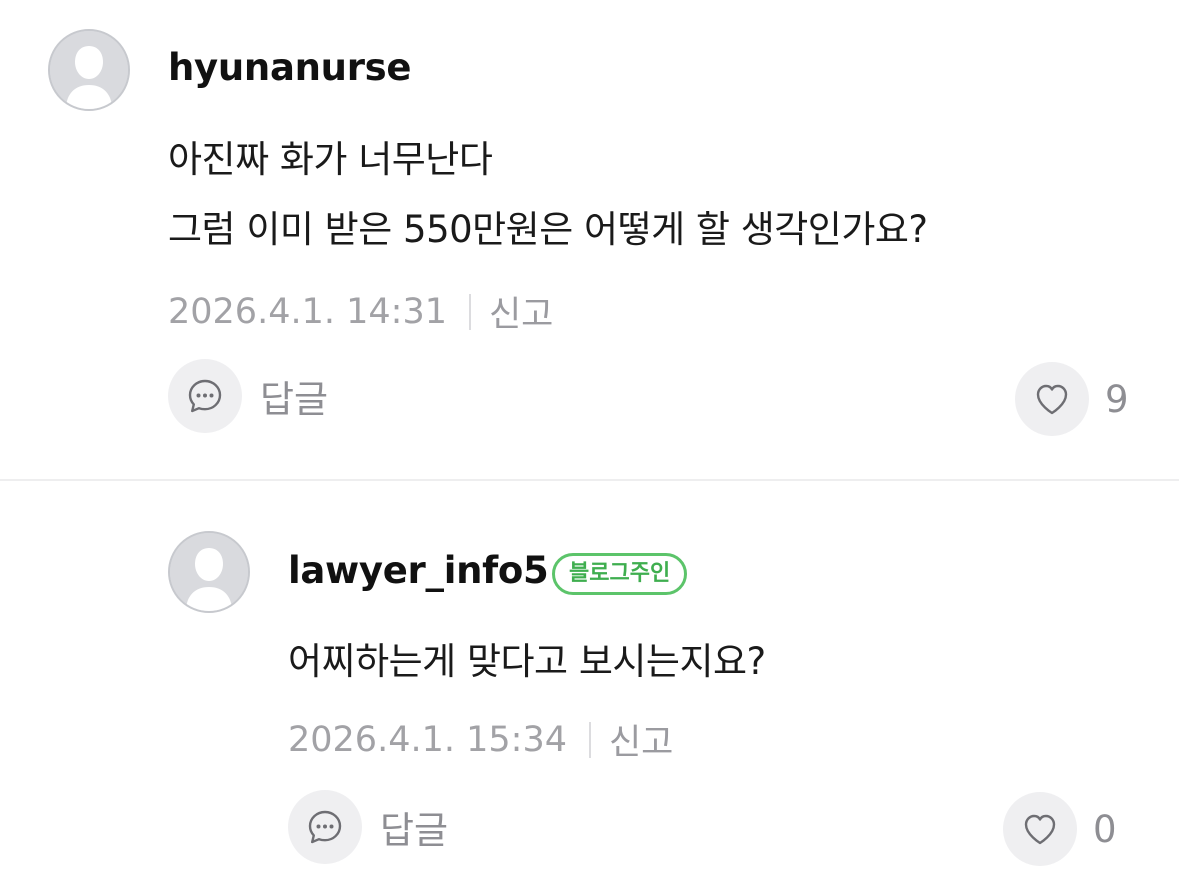 This screenshot has height=892, width=1179. I want to click on like-count: 9, so click(1117, 399).